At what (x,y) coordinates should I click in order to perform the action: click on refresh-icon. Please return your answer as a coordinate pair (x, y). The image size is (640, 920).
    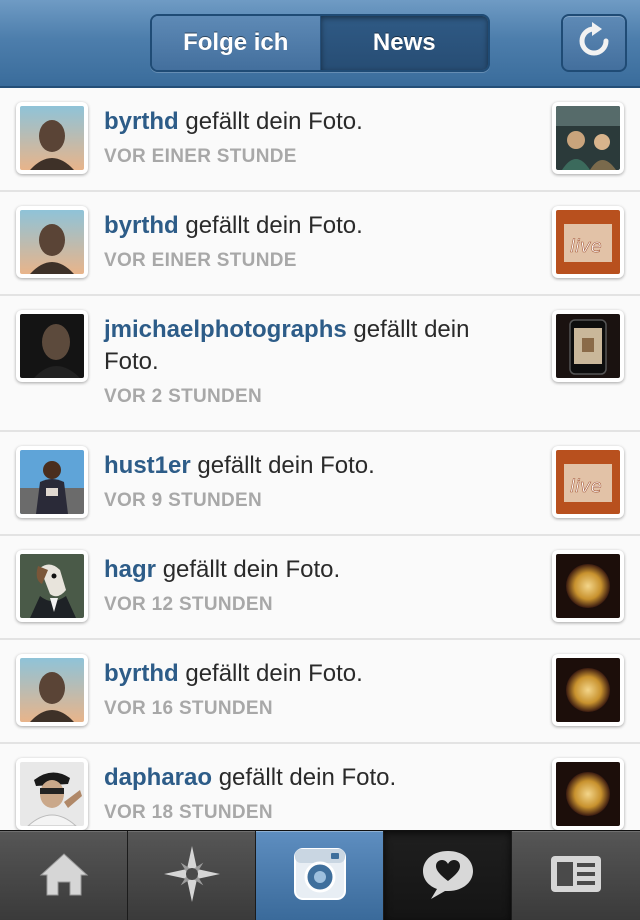
    Looking at the image, I should click on (594, 43).